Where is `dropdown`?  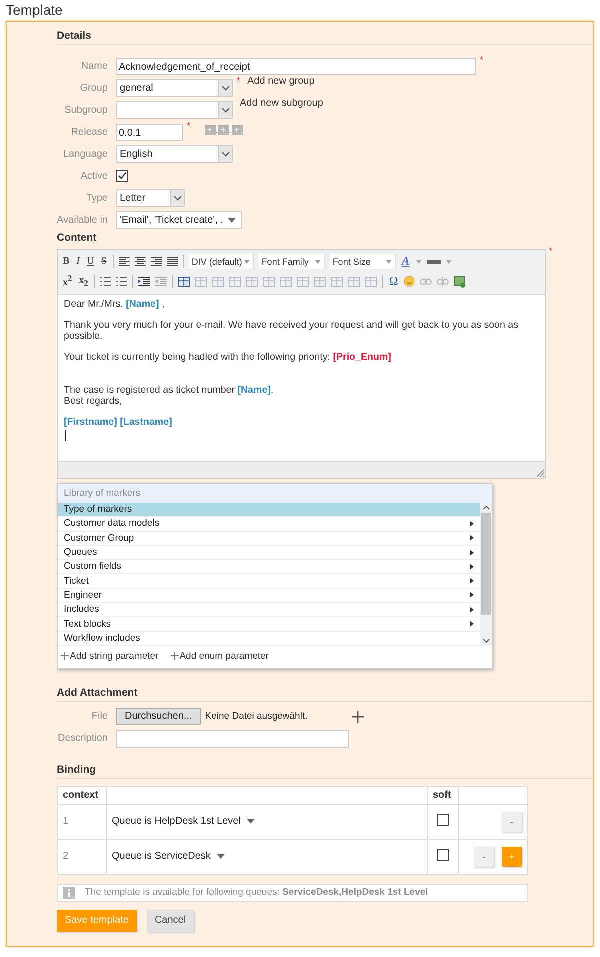 dropdown is located at coordinates (174, 110).